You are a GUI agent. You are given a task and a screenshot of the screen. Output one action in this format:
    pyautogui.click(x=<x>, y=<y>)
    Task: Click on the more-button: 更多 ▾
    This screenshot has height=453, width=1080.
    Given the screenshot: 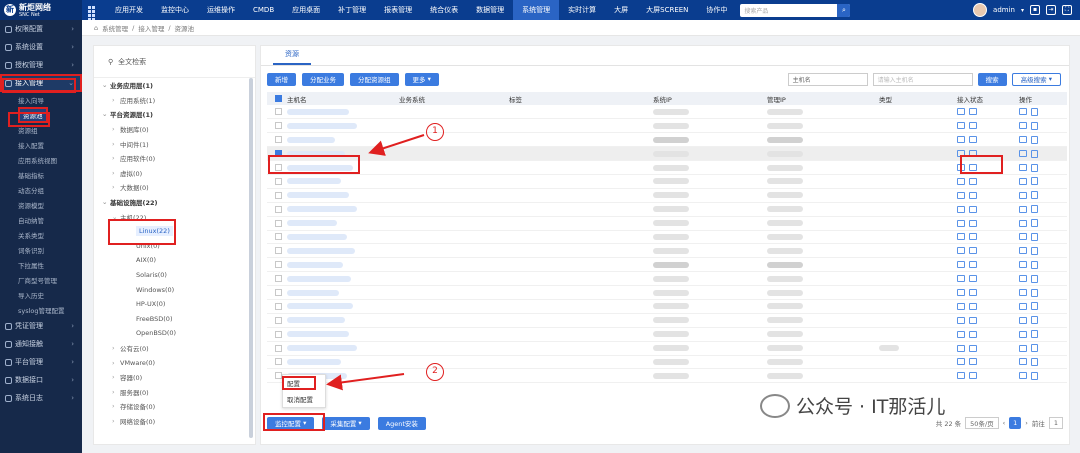 What is the action you would take?
    pyautogui.click(x=421, y=79)
    